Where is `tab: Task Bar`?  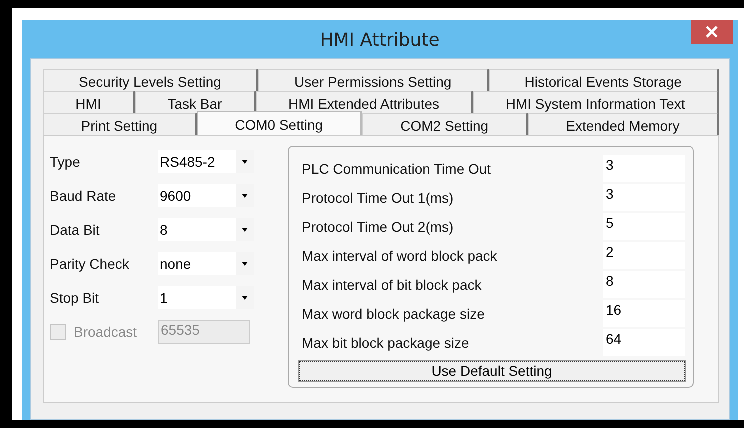
tab: Task Bar is located at coordinates (195, 102).